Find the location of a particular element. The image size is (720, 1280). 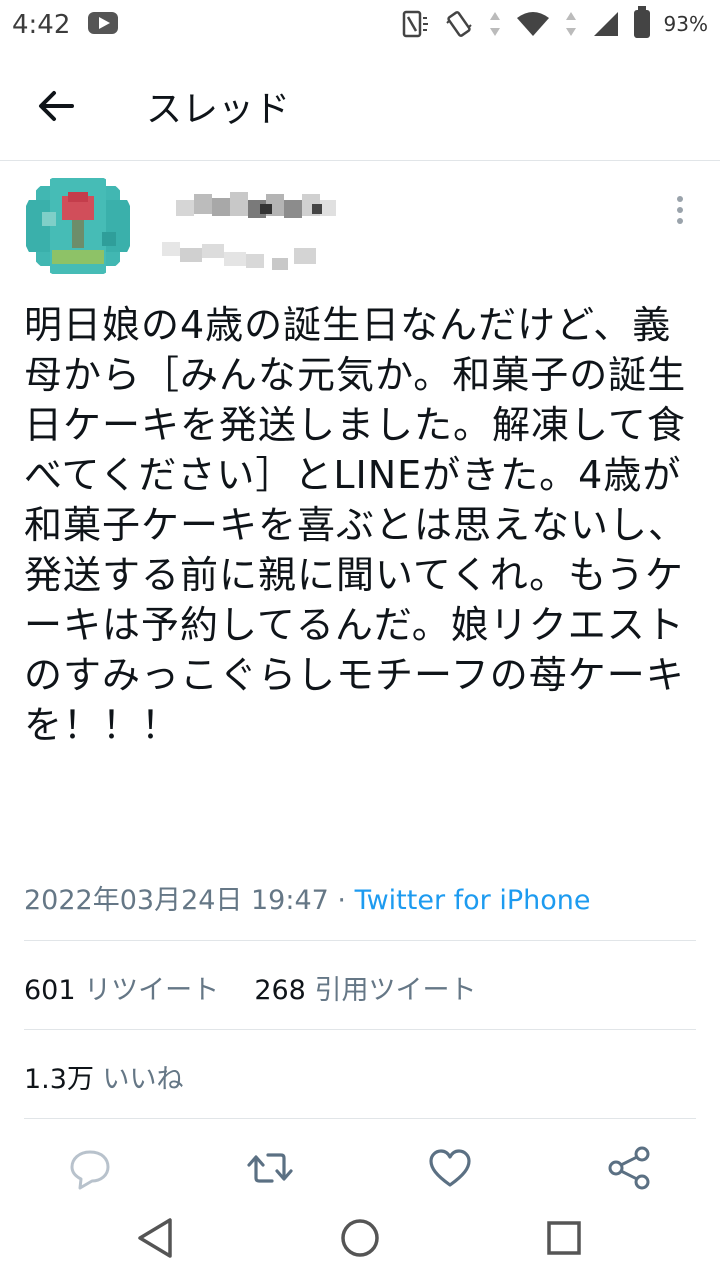

like-count: 1.3万 is located at coordinates (59, 1079).